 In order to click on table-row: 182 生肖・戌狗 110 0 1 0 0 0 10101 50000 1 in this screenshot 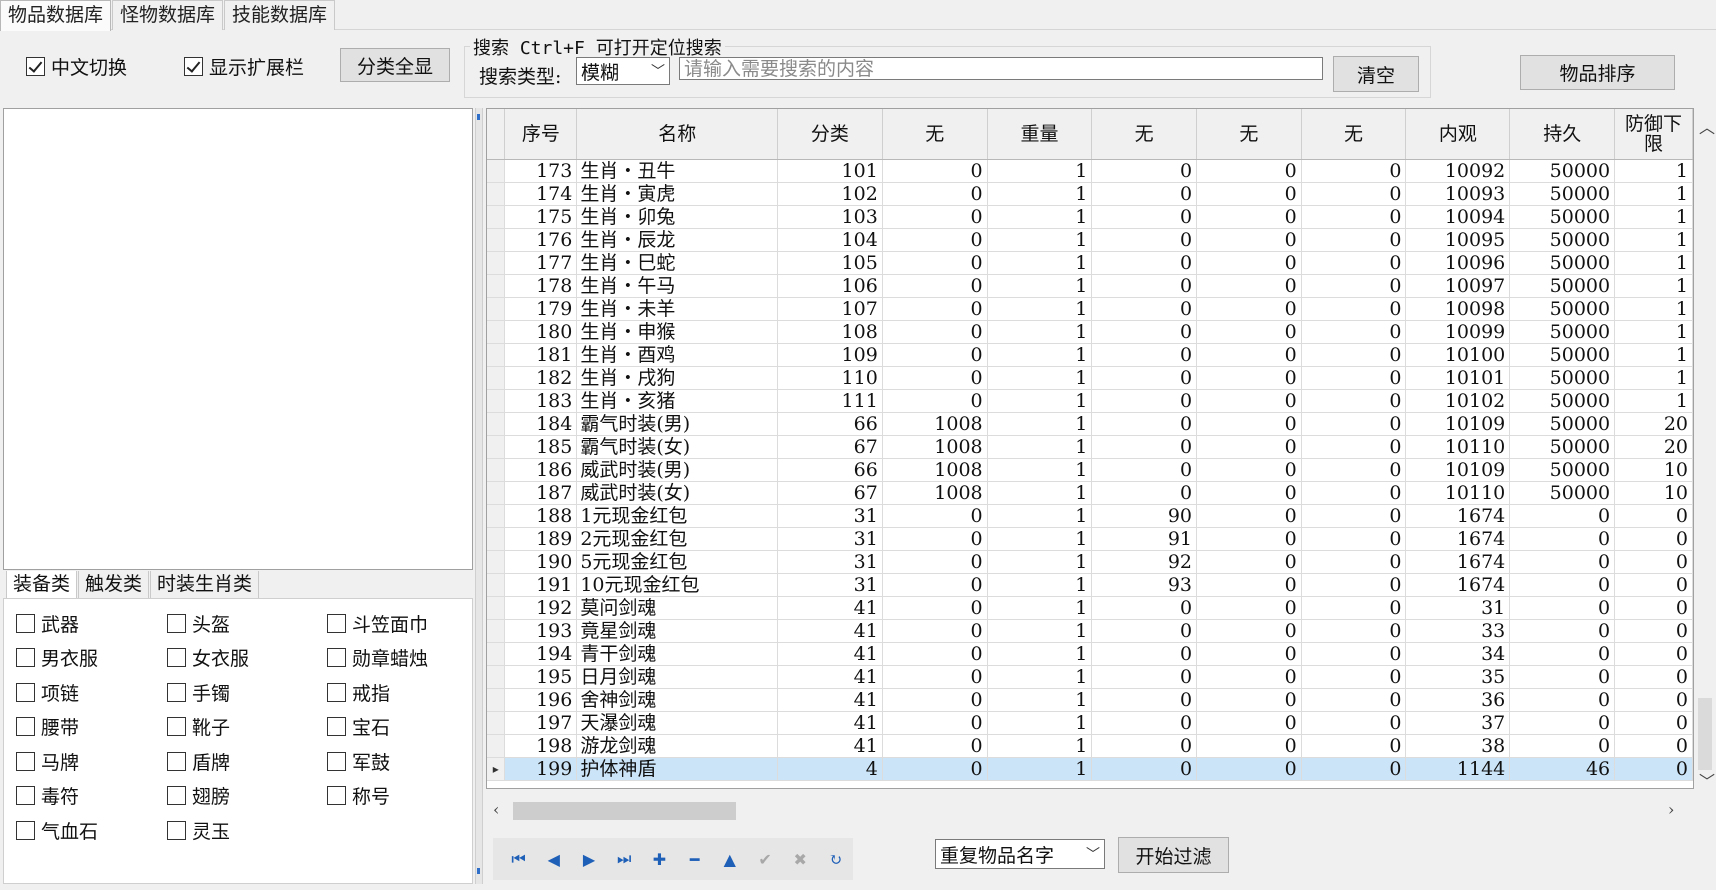, I will do `click(1090, 378)`.